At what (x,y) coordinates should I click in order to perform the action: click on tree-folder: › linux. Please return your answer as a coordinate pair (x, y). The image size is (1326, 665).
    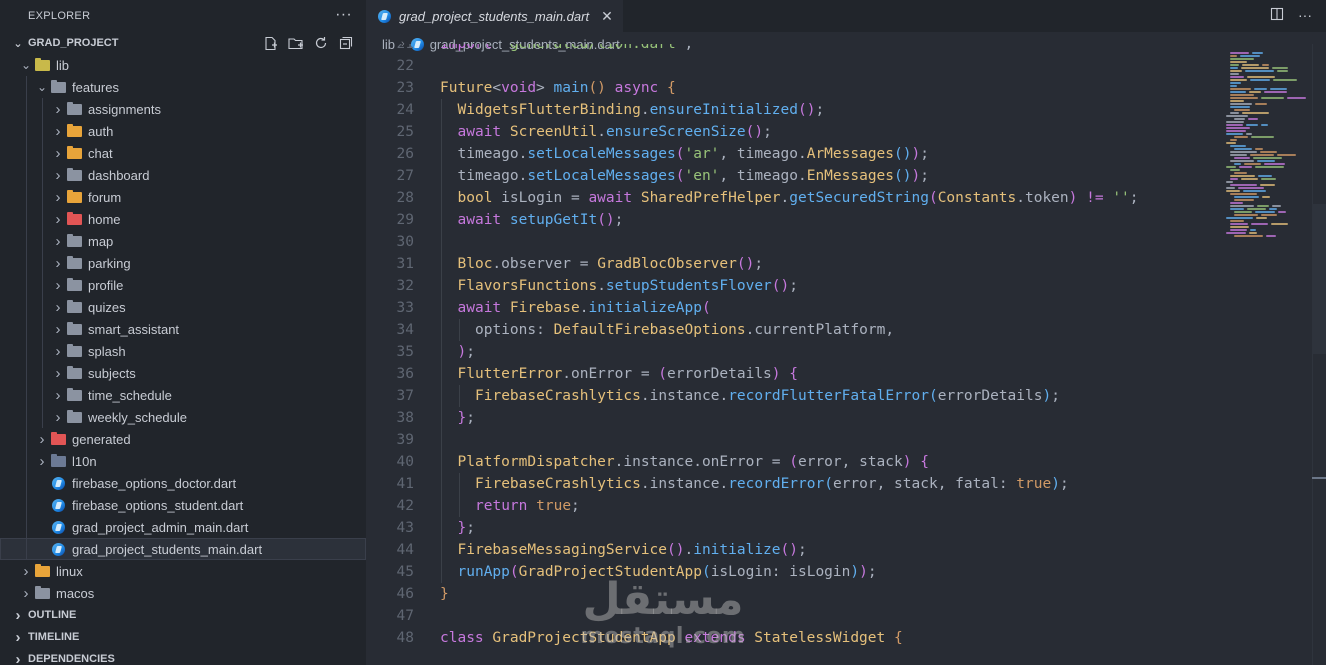
    Looking at the image, I should click on (183, 571).